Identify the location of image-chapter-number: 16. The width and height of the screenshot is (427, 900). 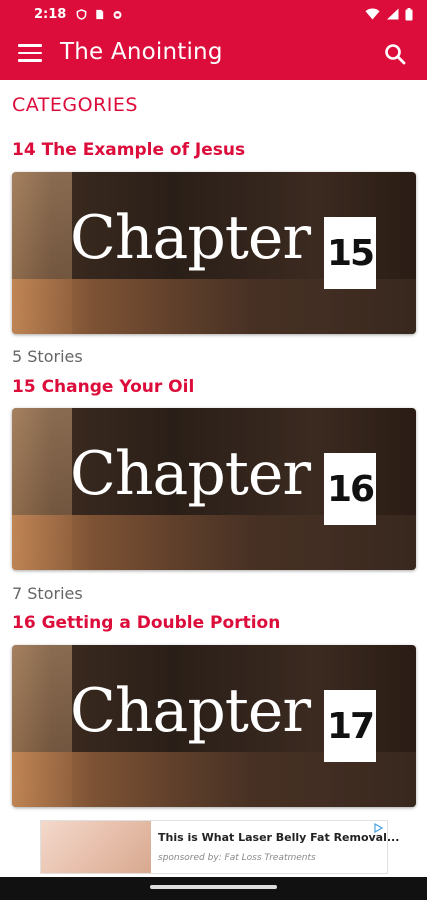
(350, 489).